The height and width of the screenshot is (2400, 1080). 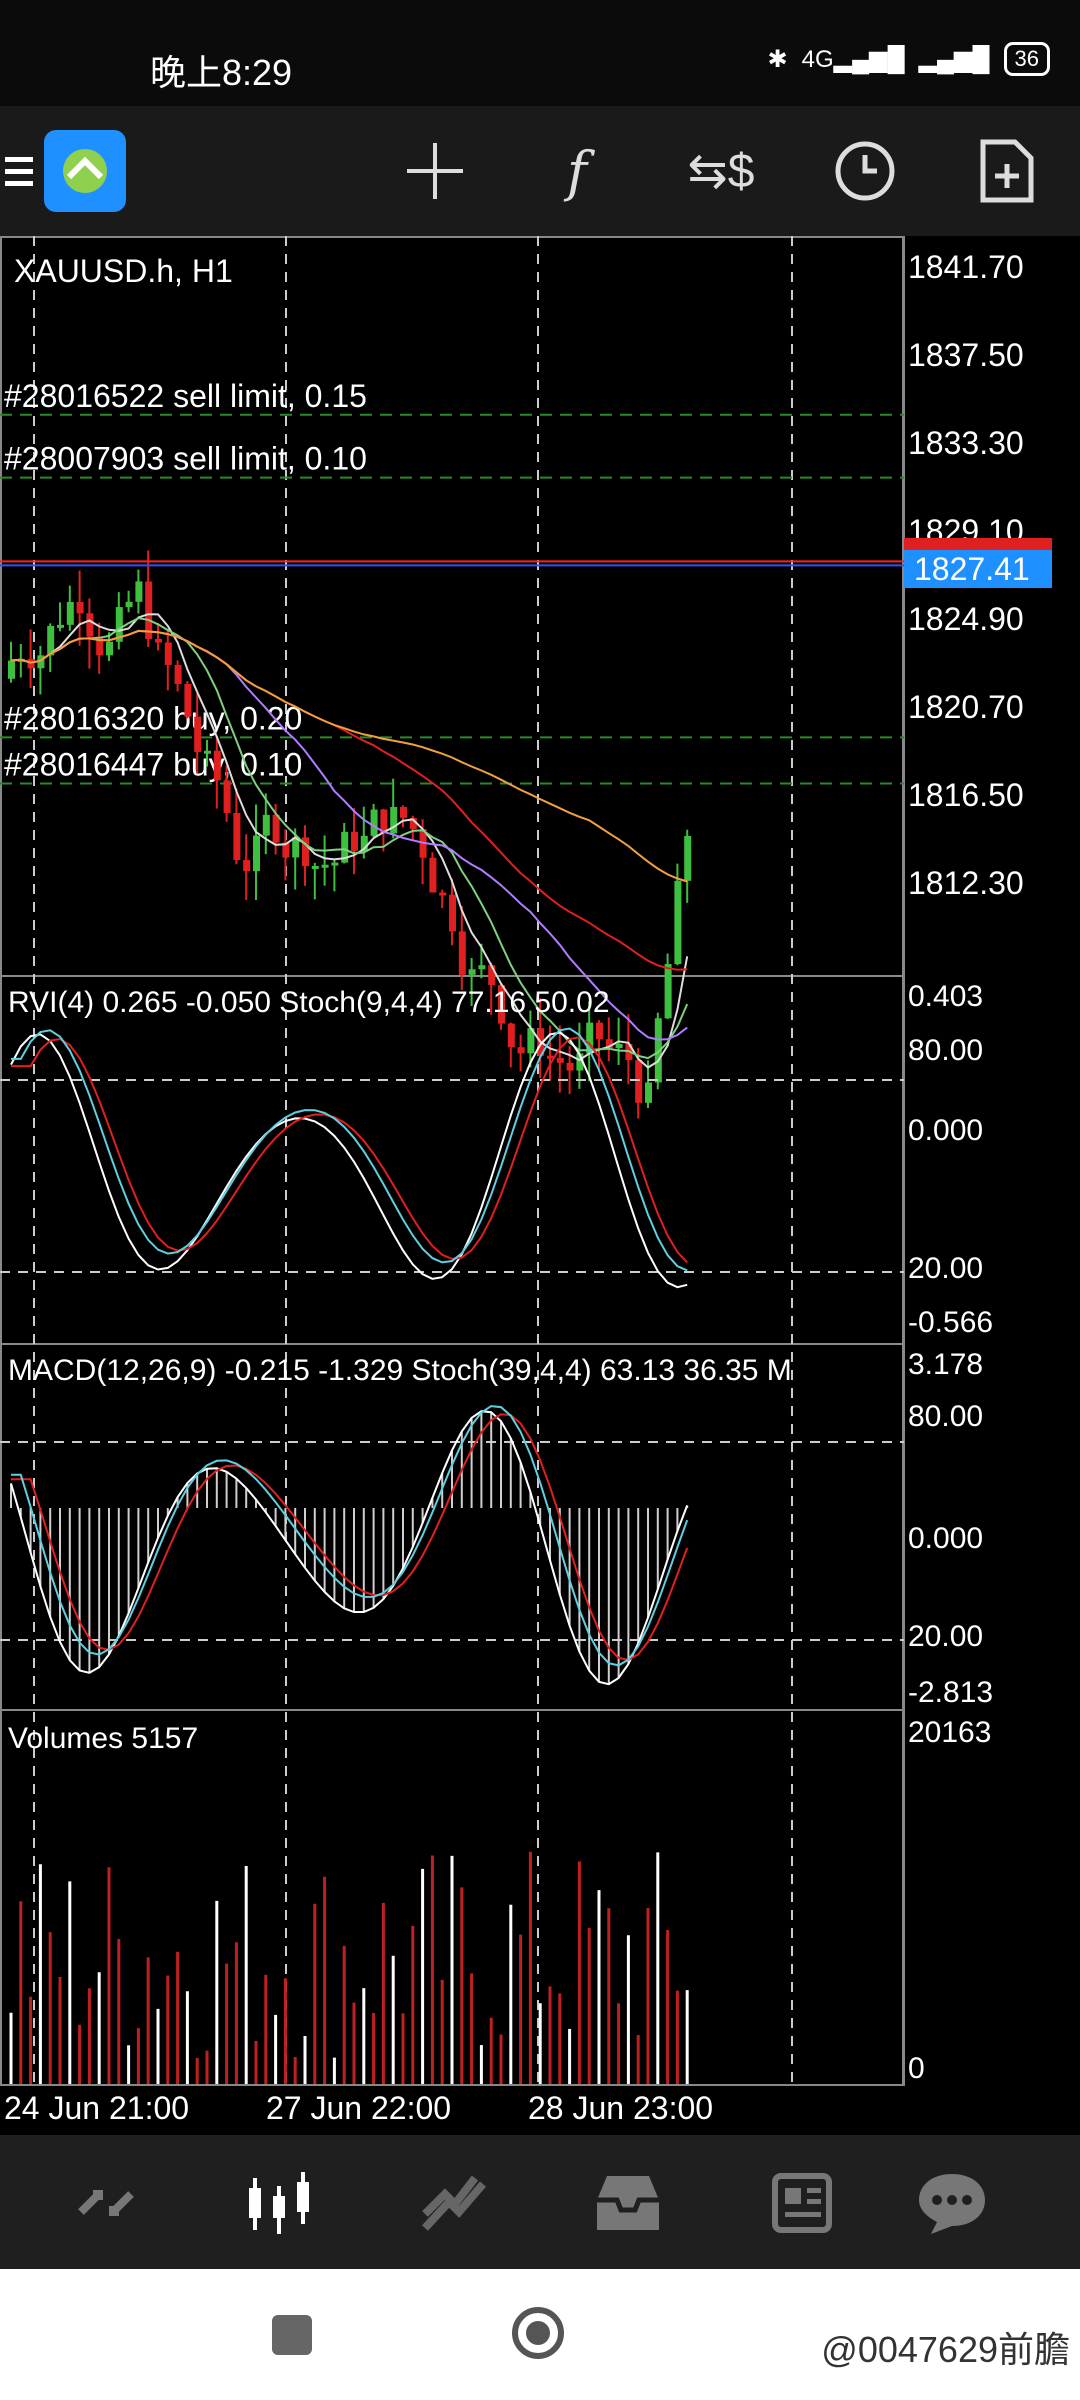 I want to click on signal-icon: 4G▂▄▆█, so click(x=853, y=59).